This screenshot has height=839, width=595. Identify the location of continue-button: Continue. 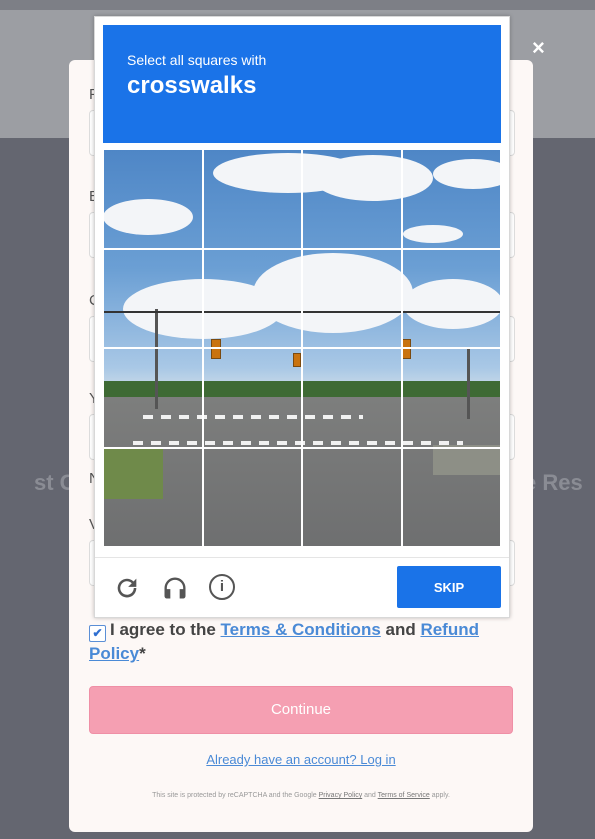
(301, 710).